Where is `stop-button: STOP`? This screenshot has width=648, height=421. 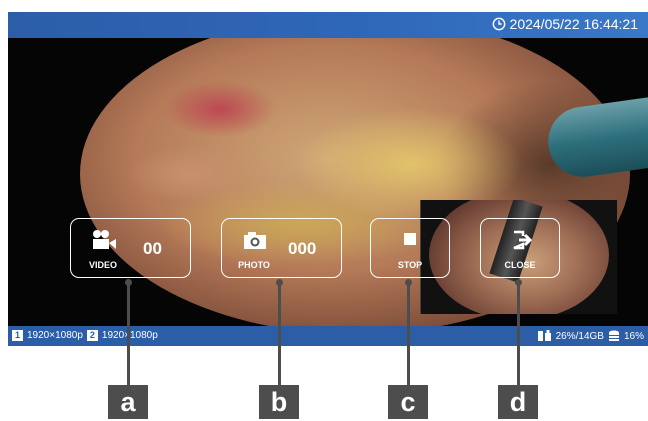 stop-button: STOP is located at coordinates (410, 248).